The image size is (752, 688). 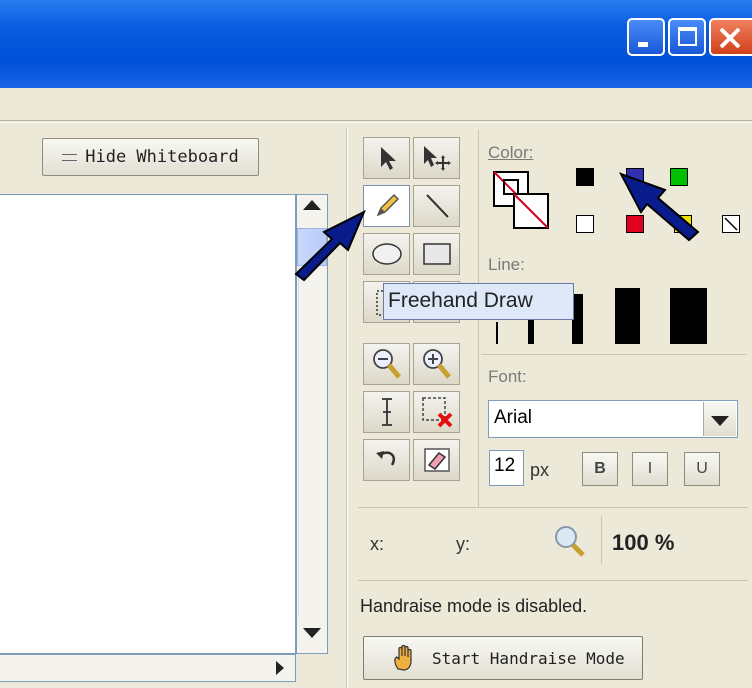 I want to click on rectangle-icon, so click(x=436, y=254).